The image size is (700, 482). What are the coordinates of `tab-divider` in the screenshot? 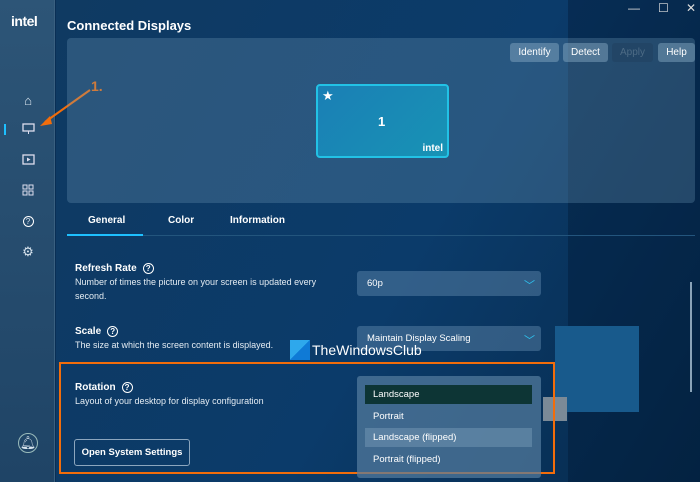 It's located at (381, 235).